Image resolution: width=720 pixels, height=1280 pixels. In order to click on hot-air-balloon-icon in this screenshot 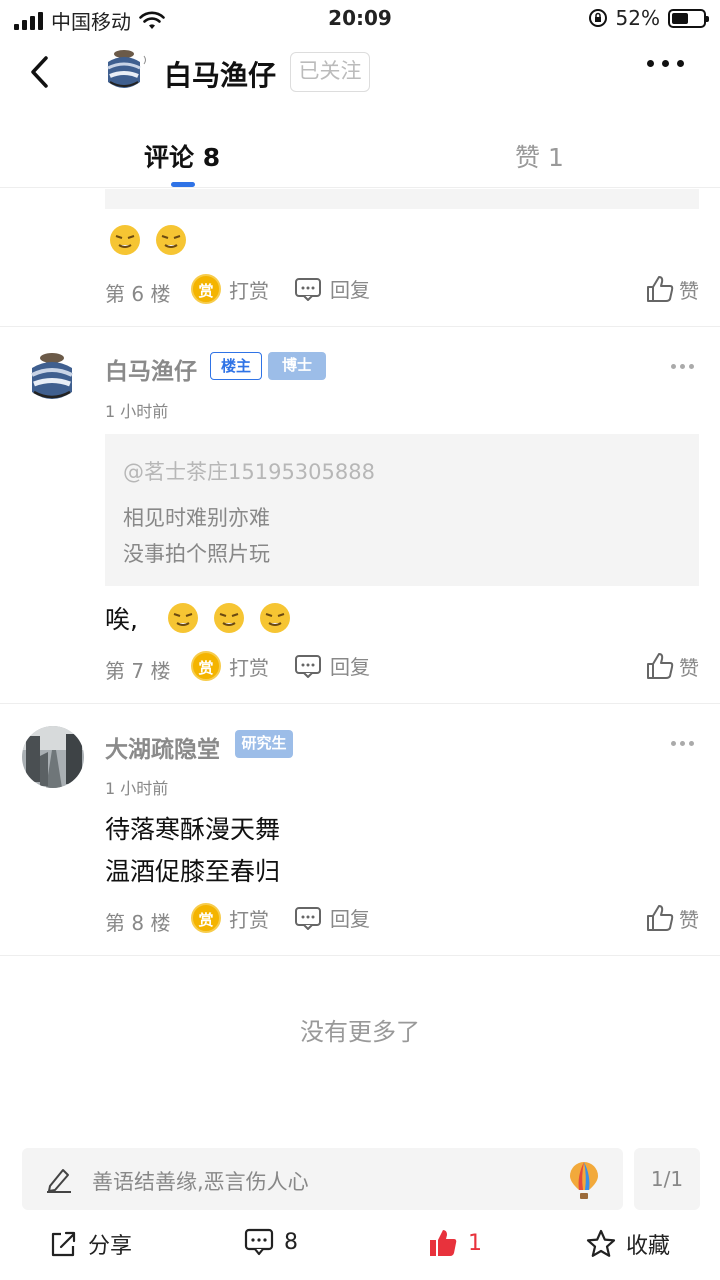, I will do `click(584, 1180)`.